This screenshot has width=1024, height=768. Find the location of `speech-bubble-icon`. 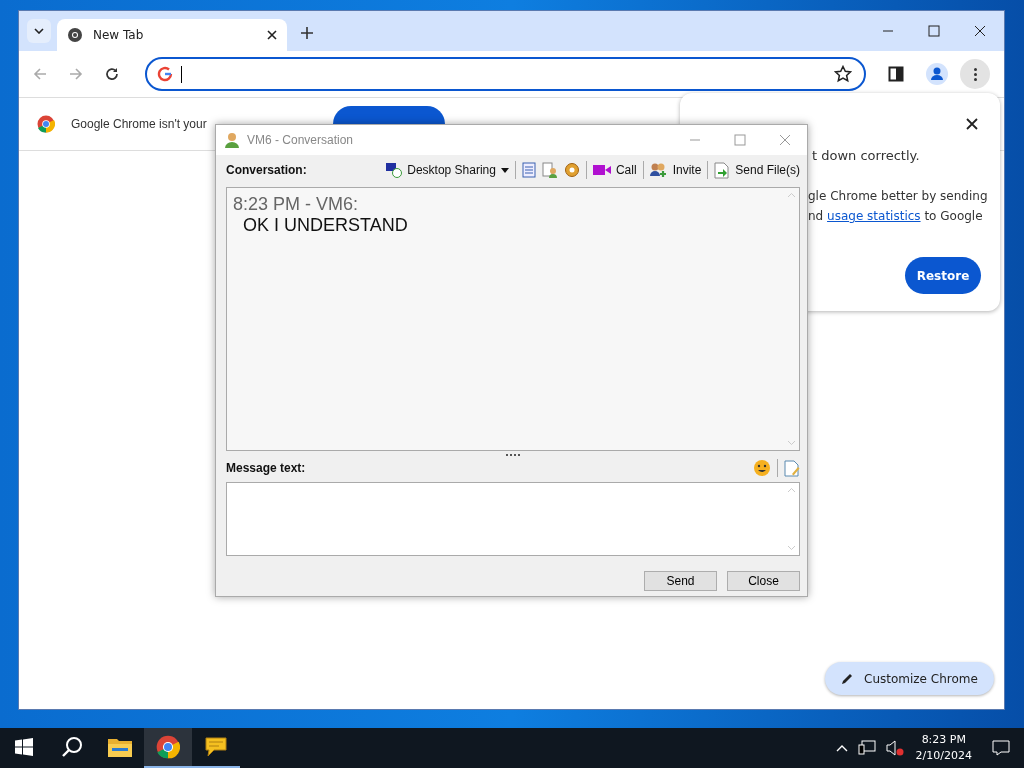

speech-bubble-icon is located at coordinates (216, 747).